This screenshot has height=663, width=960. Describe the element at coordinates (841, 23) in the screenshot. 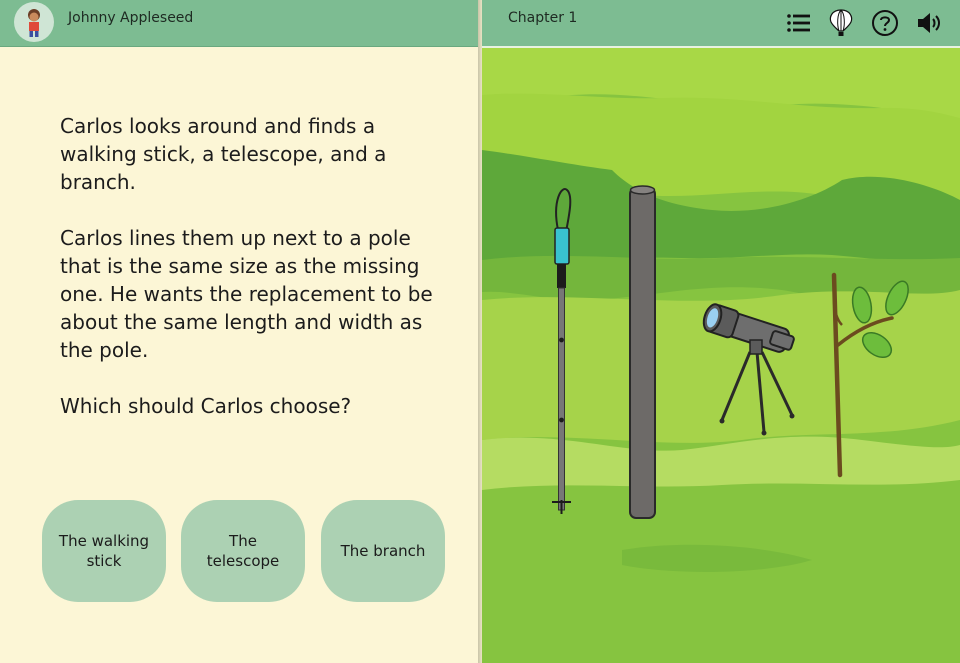

I see `balloon-icon` at that location.